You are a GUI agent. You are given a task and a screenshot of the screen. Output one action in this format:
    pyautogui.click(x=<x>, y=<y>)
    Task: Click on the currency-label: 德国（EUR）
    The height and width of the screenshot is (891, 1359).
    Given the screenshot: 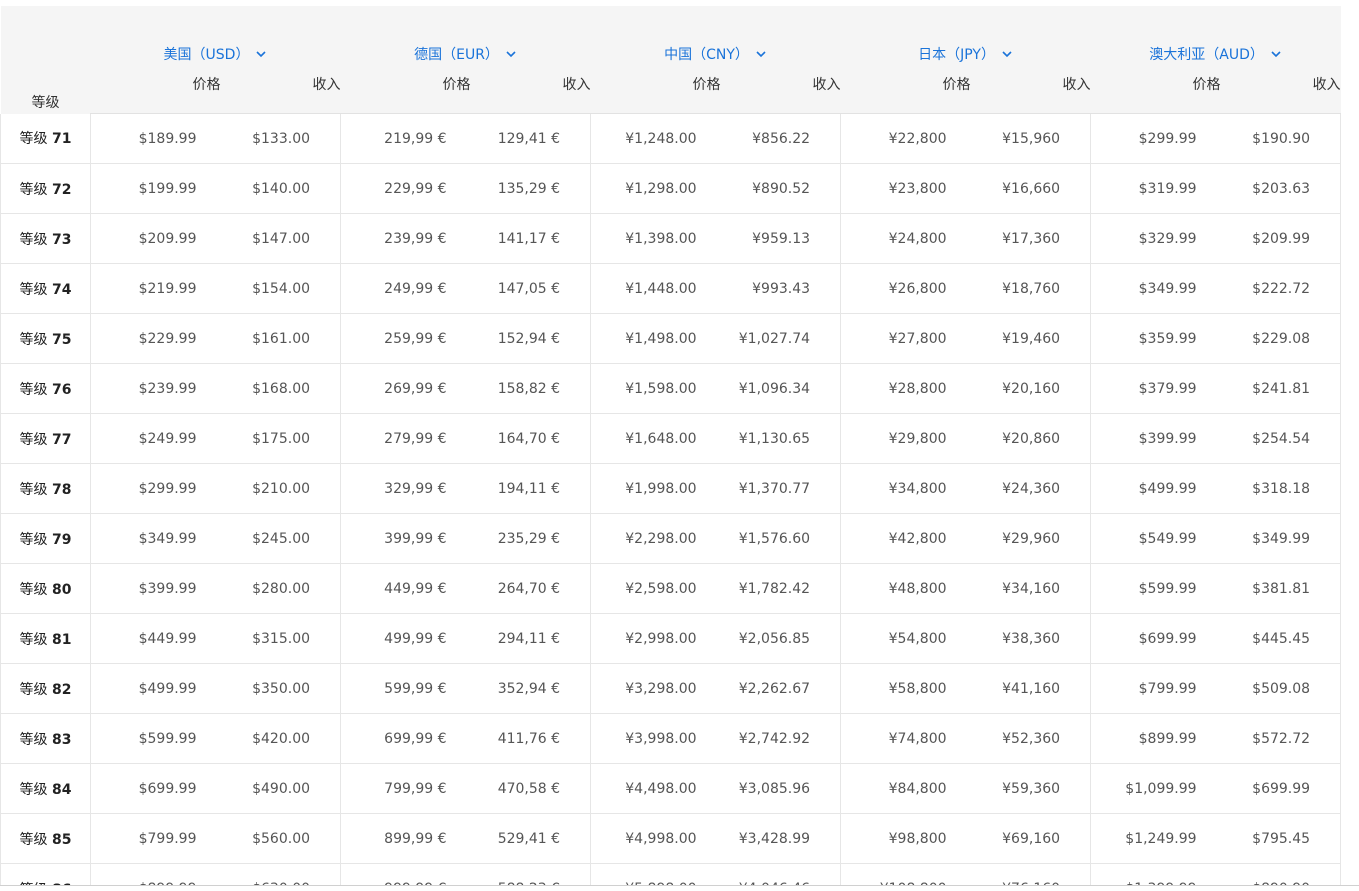 What is the action you would take?
    pyautogui.click(x=456, y=55)
    